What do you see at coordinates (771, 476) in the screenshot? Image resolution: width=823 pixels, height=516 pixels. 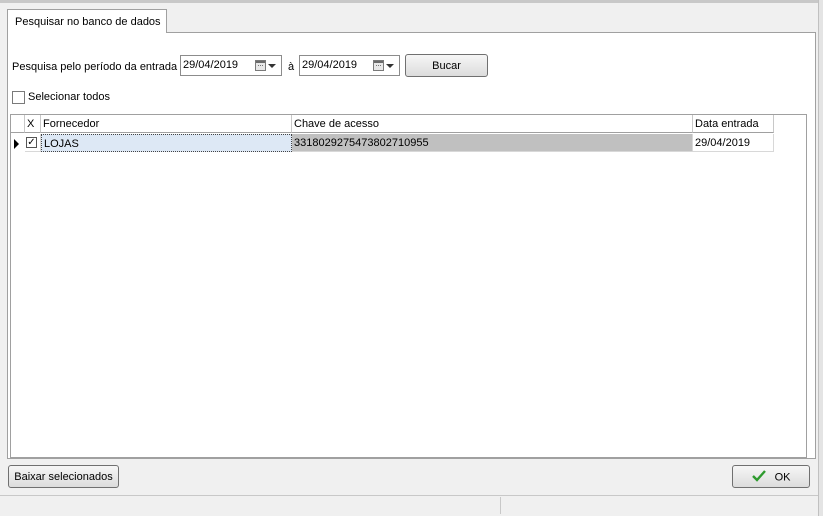 I see `ok-button: OK` at bounding box center [771, 476].